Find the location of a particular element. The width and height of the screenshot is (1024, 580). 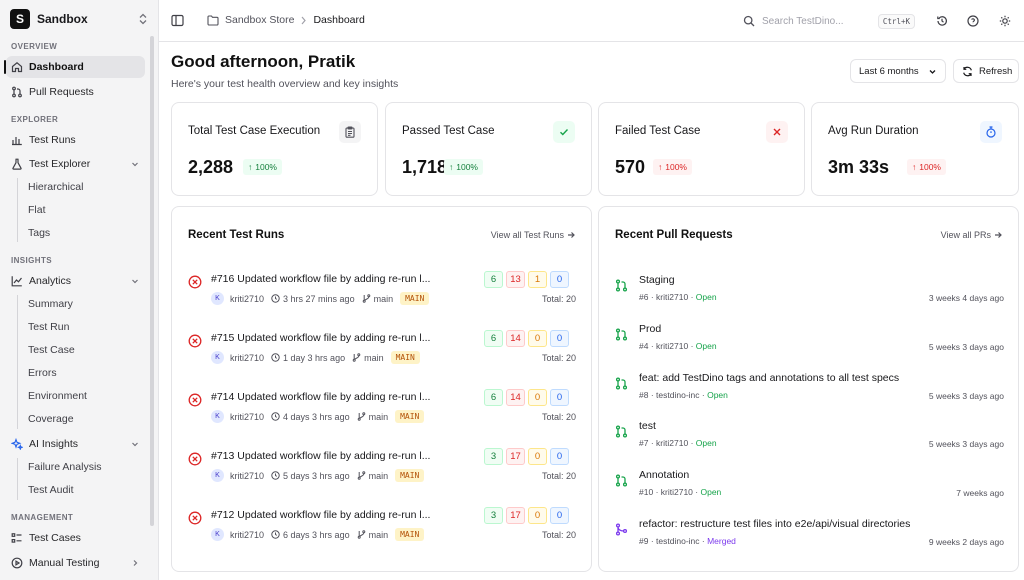

pr-status: Merged is located at coordinates (721, 541).